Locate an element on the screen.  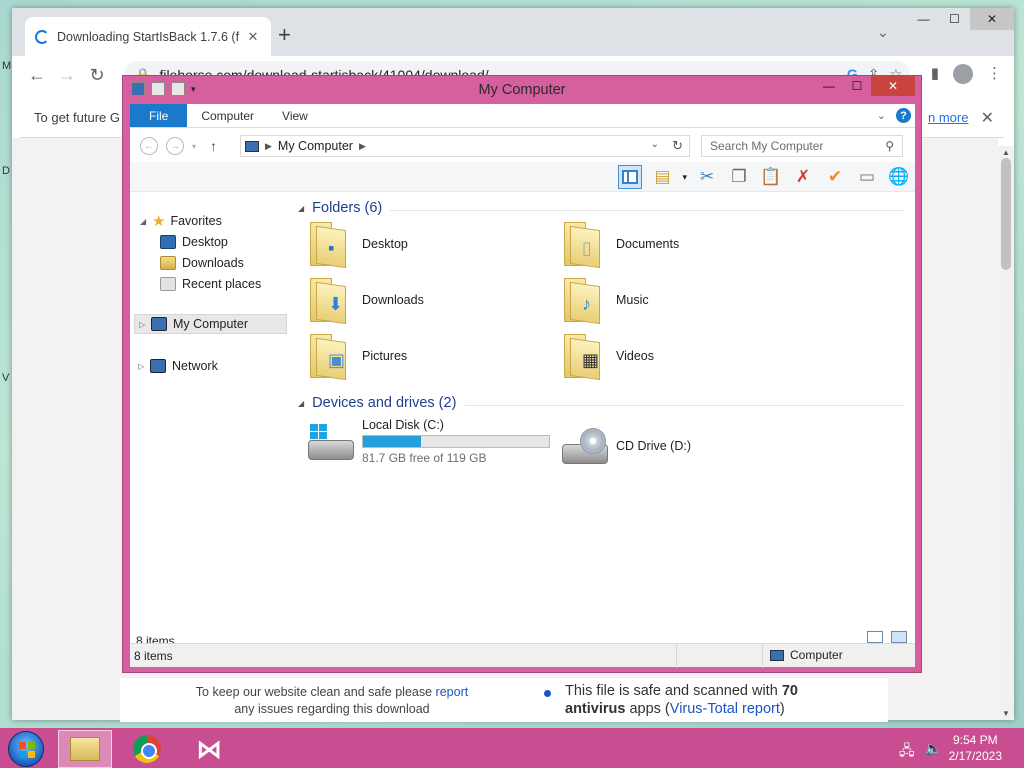
visual-studio-icon: ⋈ is located at coordinates (209, 748).